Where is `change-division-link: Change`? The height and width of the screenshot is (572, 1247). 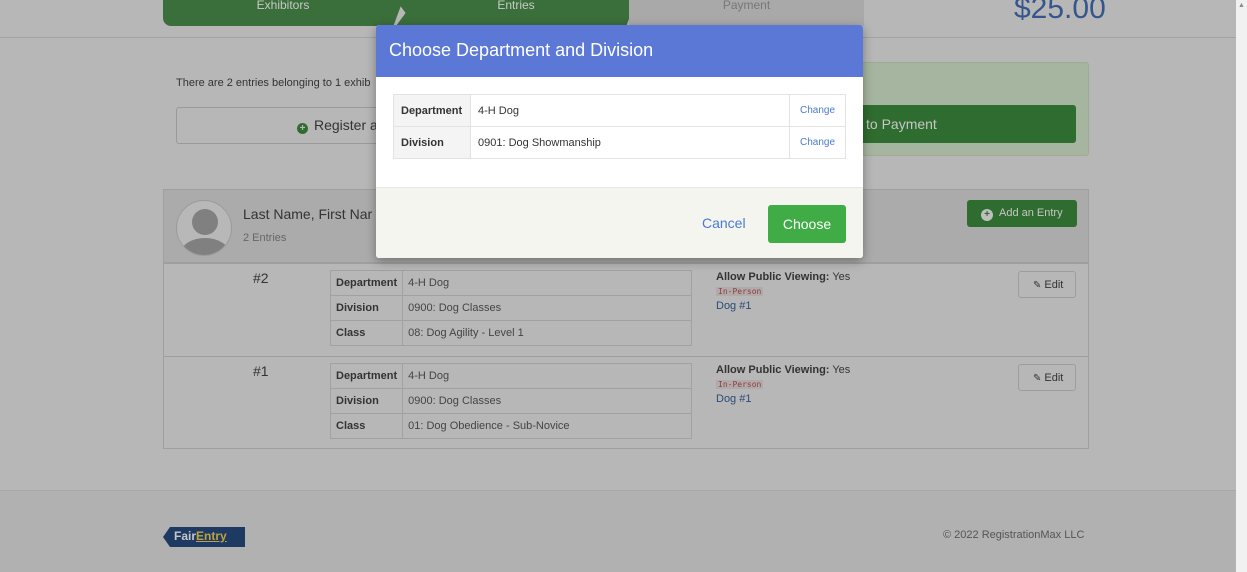
change-division-link: Change is located at coordinates (817, 142).